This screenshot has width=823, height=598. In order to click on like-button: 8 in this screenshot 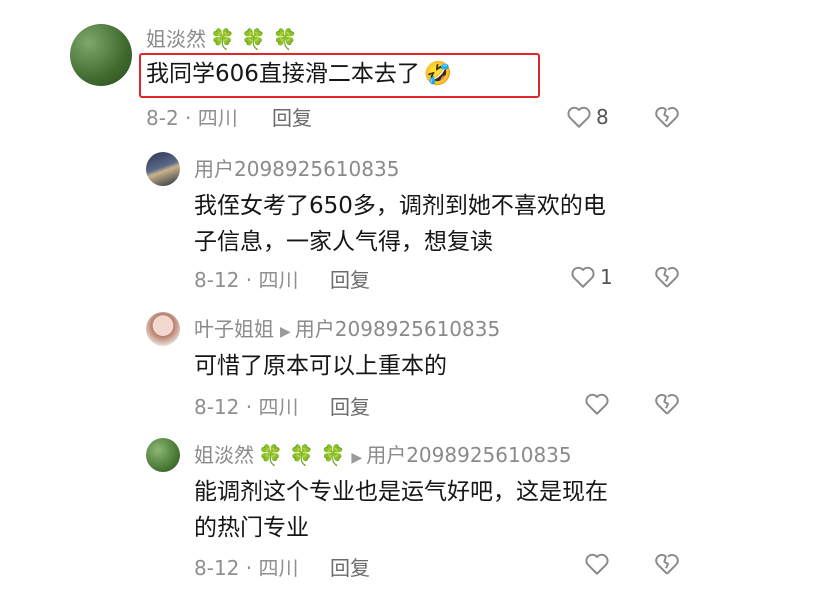, I will do `click(587, 117)`.